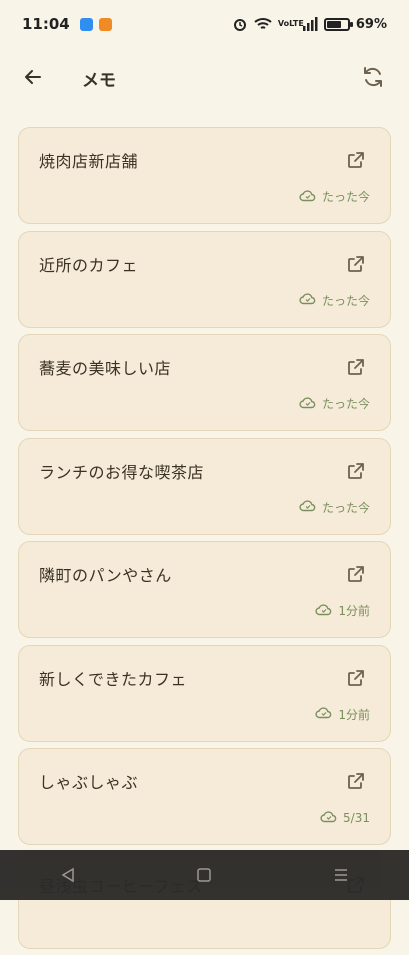  Describe the element at coordinates (204, 589) in the screenshot. I see `memo-card: 隣町のパンやさん 1分前` at that location.